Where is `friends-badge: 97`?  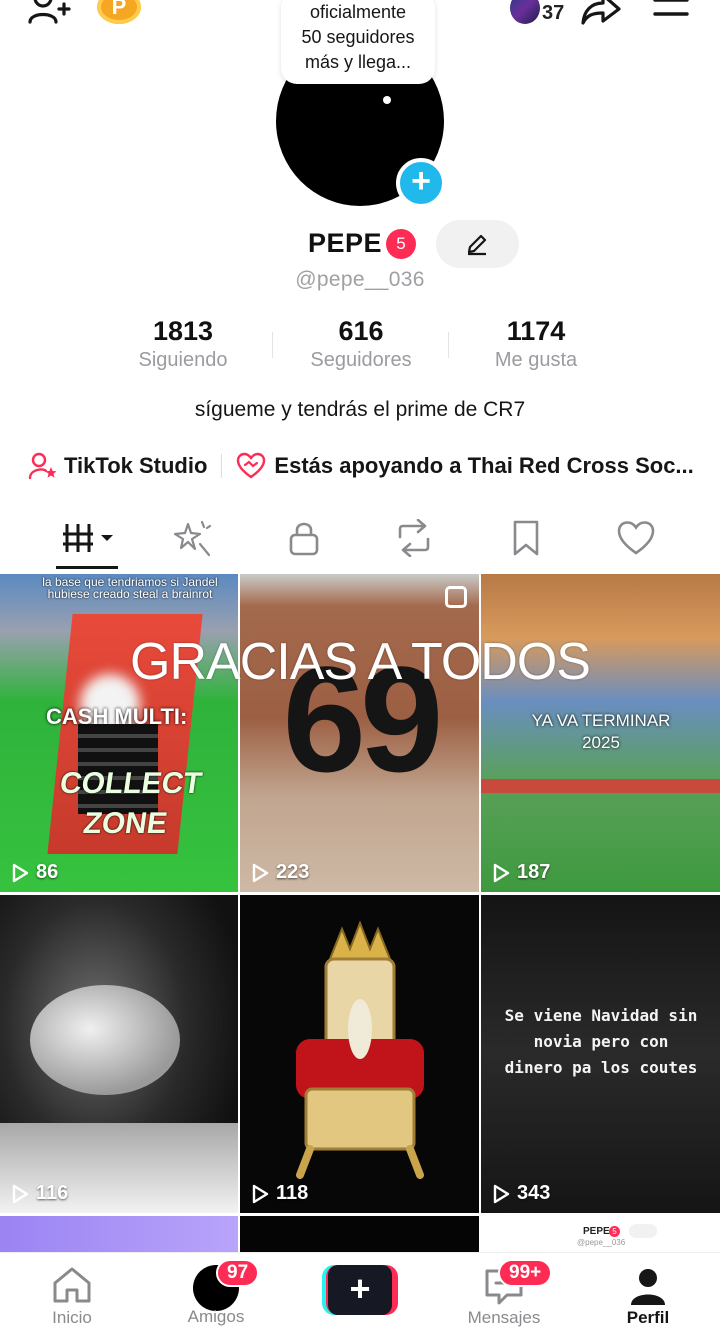
friends-badge: 97 is located at coordinates (238, 1273).